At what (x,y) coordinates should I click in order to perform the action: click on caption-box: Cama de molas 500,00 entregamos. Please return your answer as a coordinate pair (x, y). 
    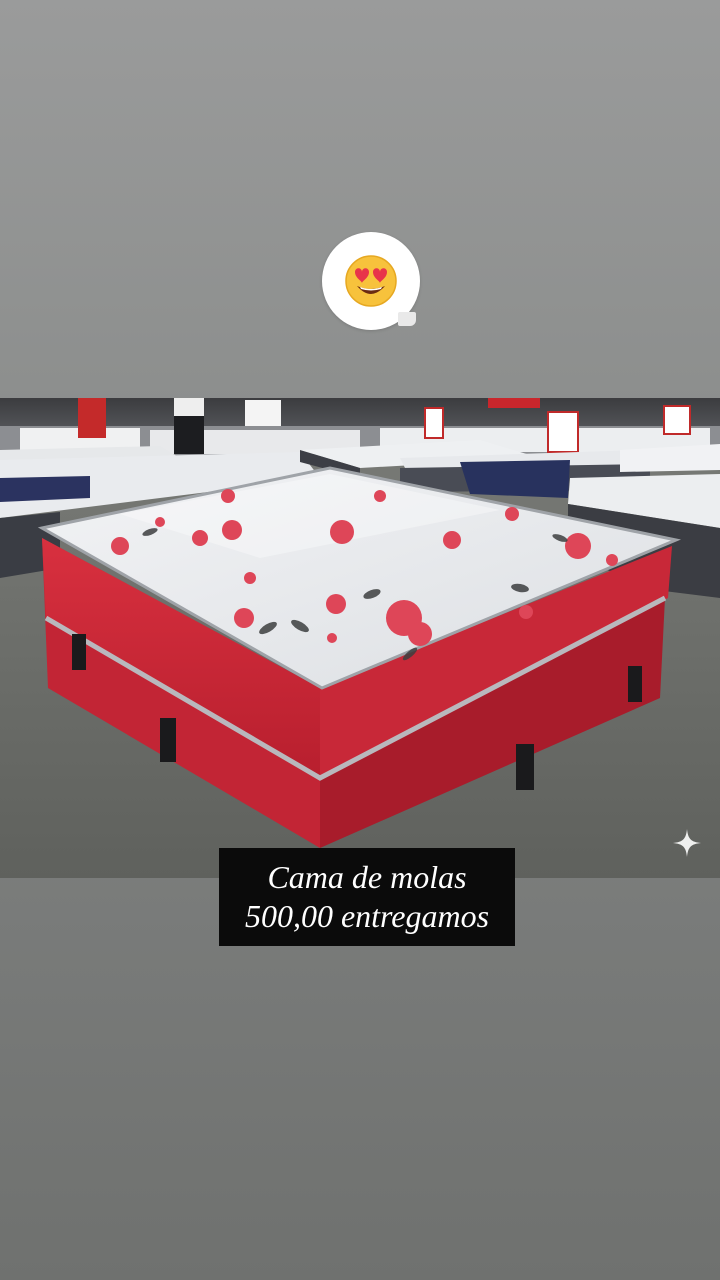
    Looking at the image, I should click on (367, 897).